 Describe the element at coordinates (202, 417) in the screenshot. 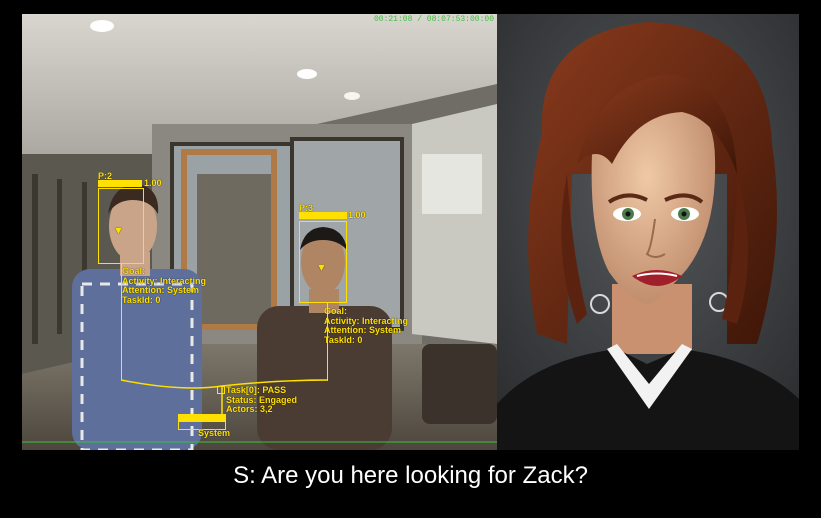

I see `system-bar` at that location.